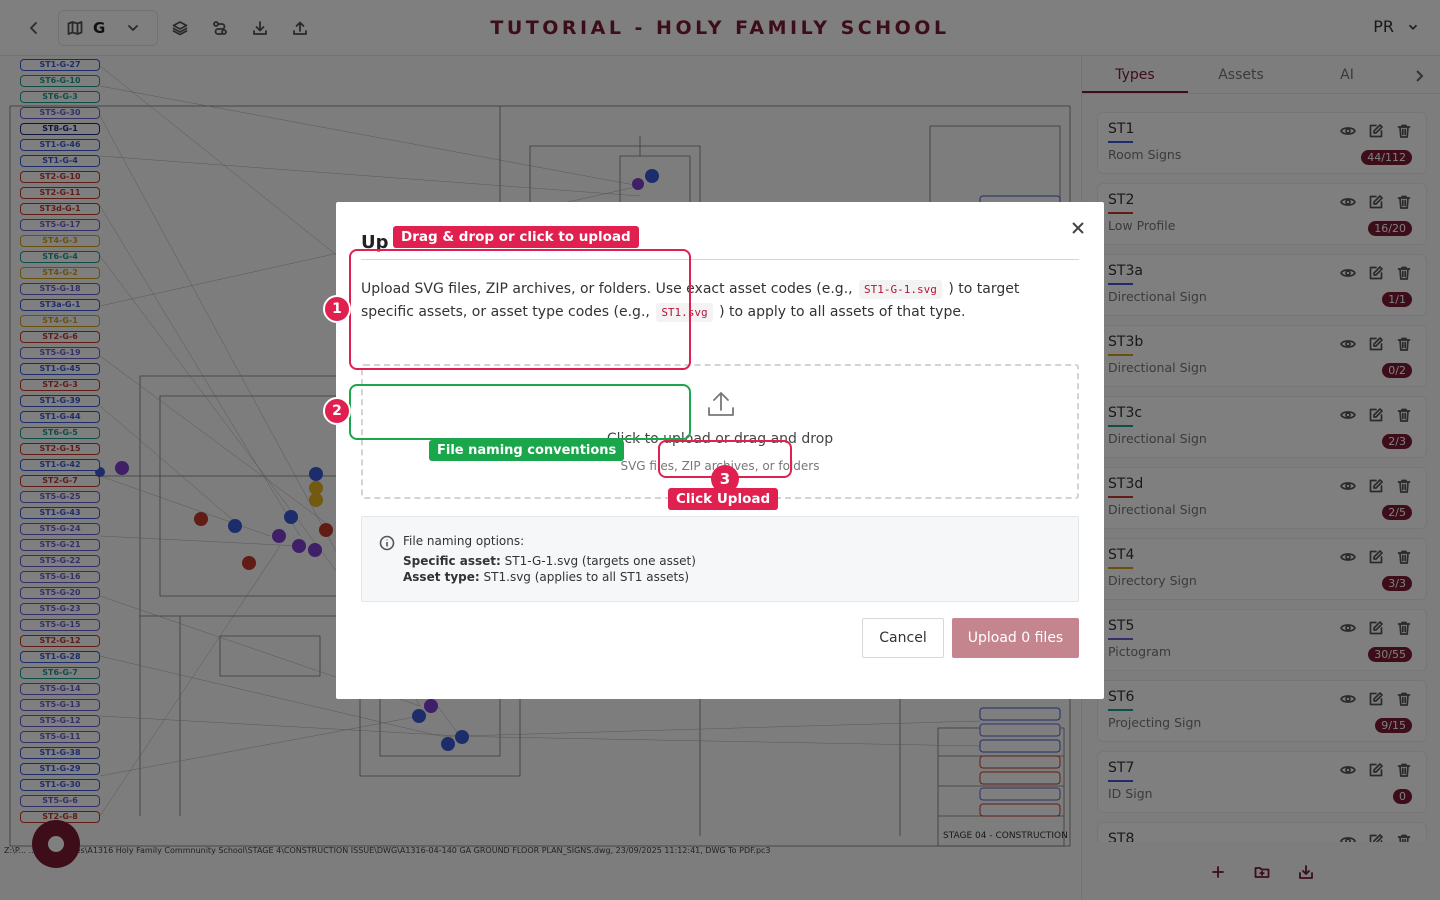 The image size is (1440, 900). I want to click on step1-label: Drag & drop or click to upload, so click(516, 237).